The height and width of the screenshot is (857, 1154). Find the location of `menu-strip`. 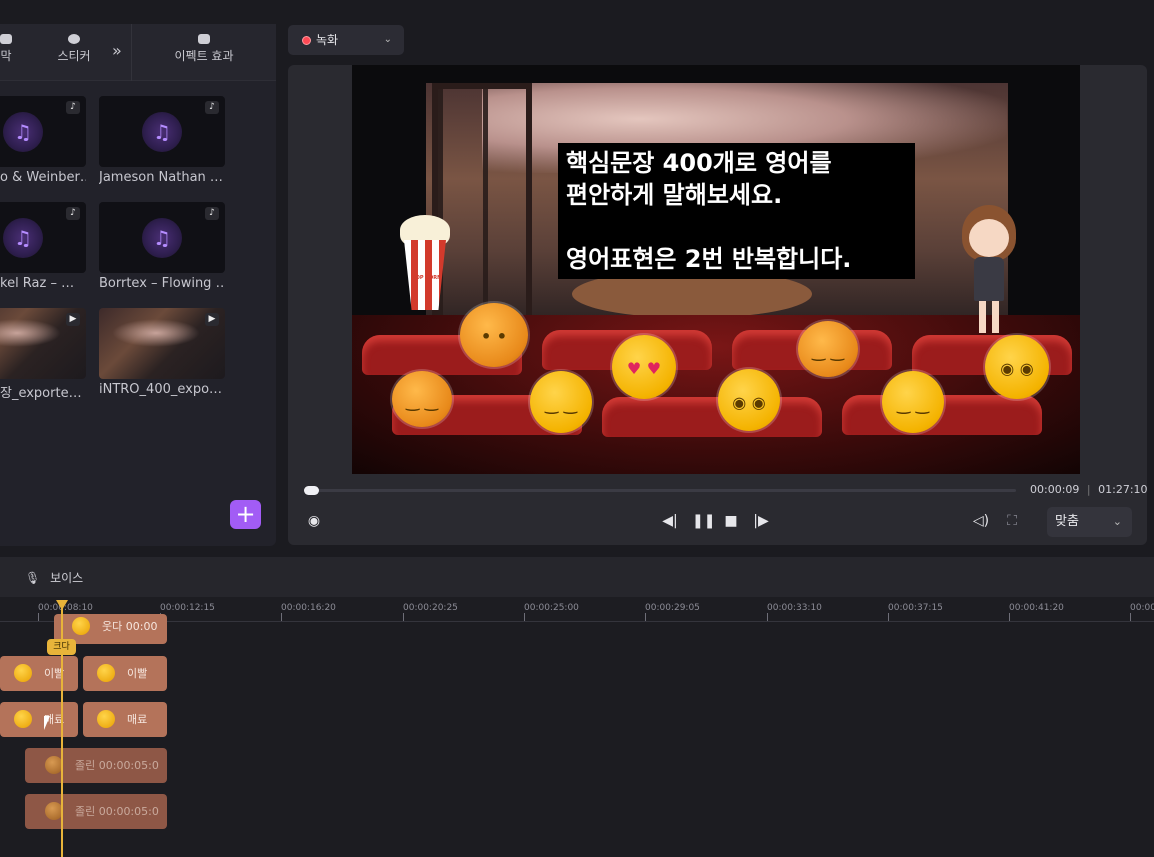

menu-strip is located at coordinates (577, 4).